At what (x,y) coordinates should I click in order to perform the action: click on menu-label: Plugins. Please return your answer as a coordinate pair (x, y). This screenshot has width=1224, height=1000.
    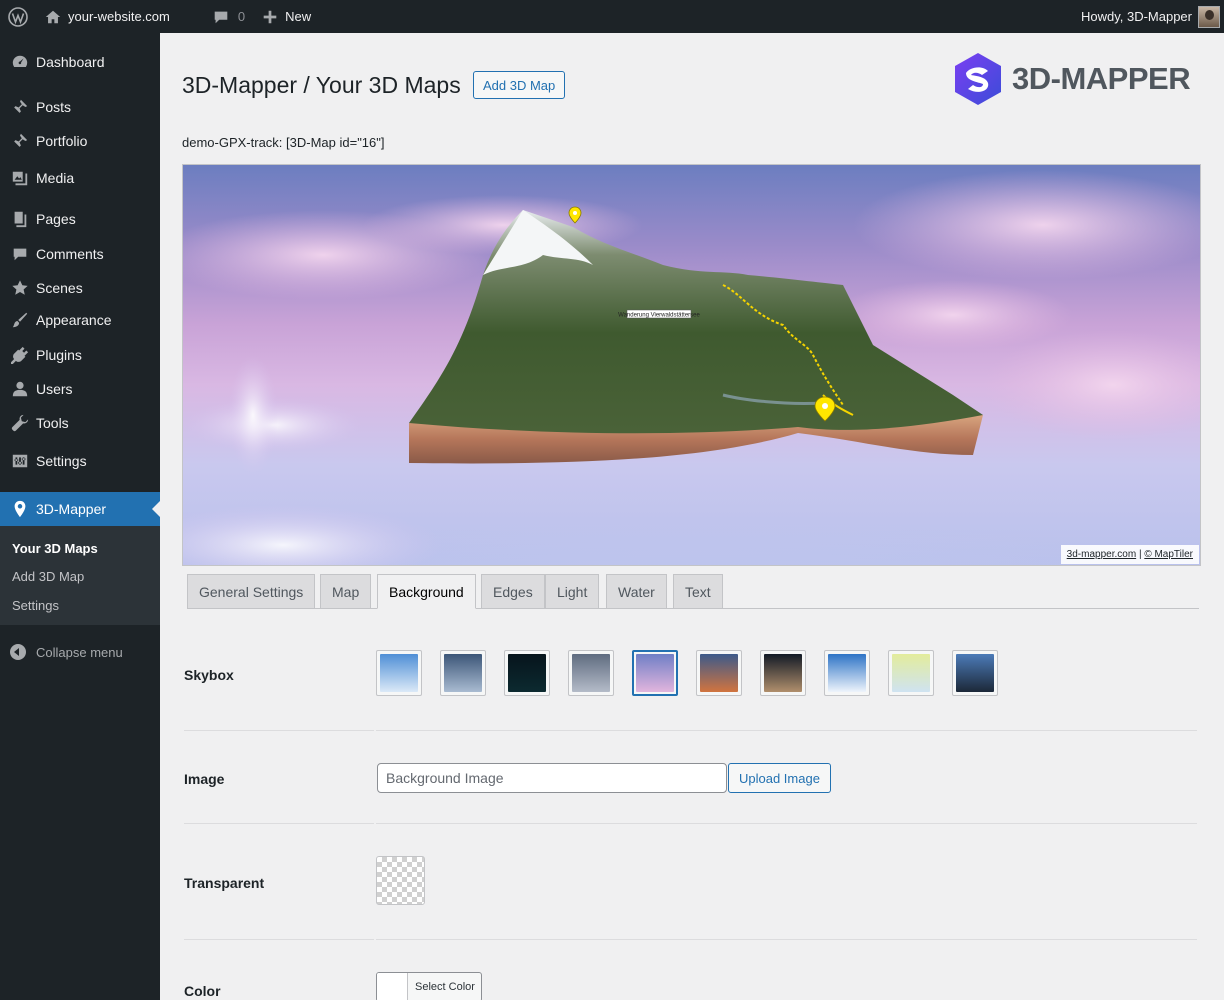
    Looking at the image, I should click on (59, 355).